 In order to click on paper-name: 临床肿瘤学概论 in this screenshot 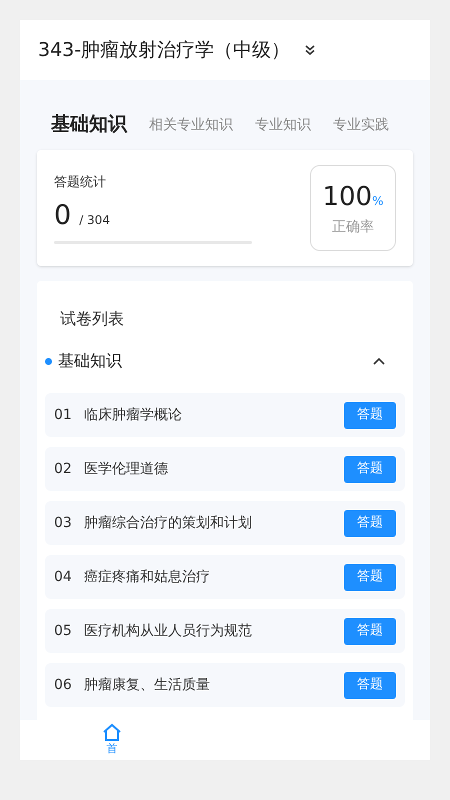, I will do `click(133, 415)`.